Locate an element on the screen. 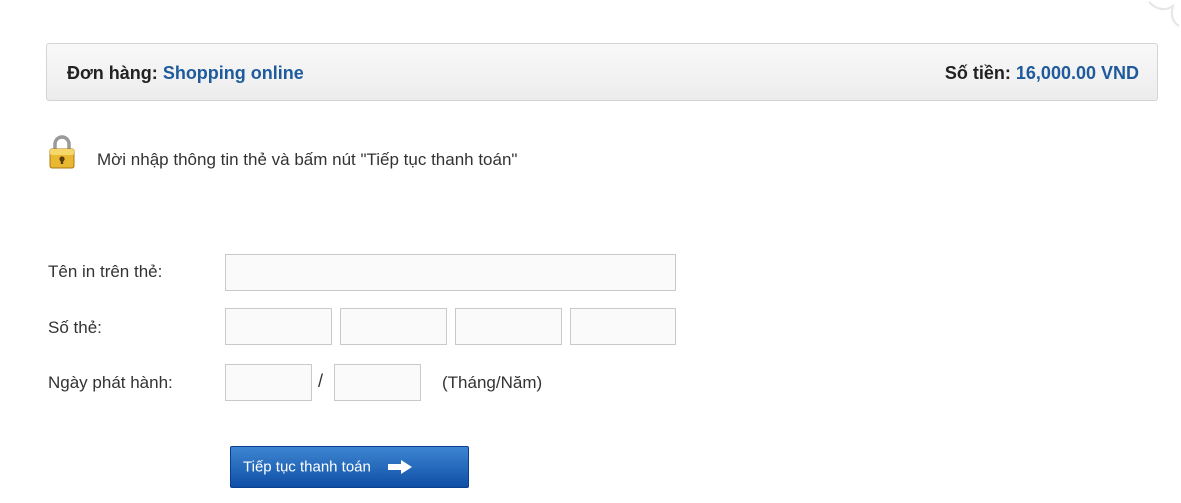  date-format-hint: (Tháng/Năm) is located at coordinates (492, 382).